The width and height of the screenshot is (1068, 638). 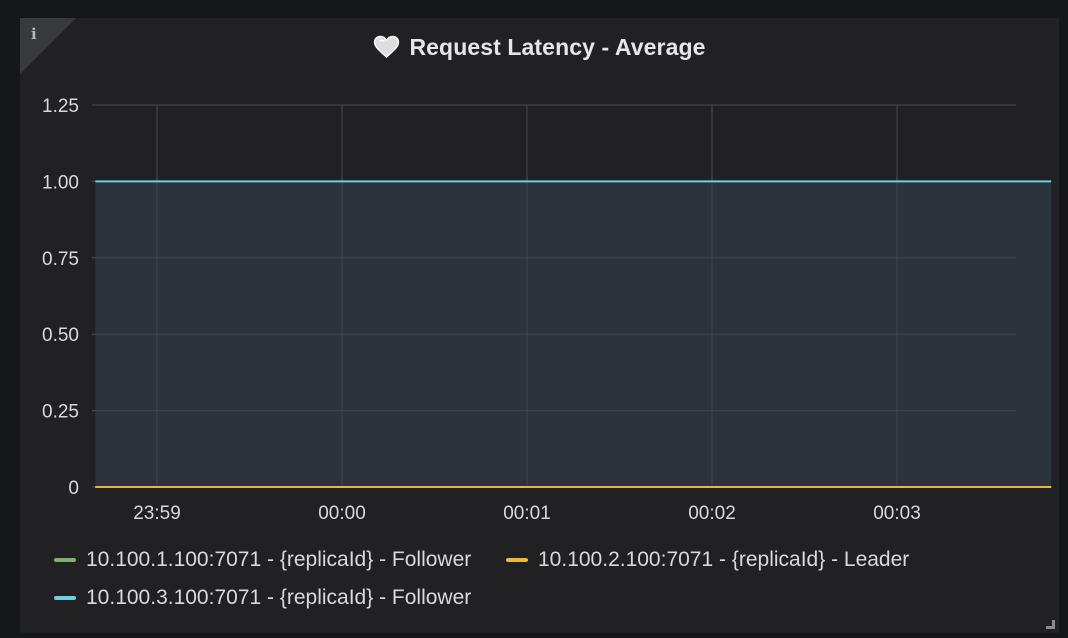 What do you see at coordinates (60, 106) in the screenshot?
I see `y-tick-label: 1.25` at bounding box center [60, 106].